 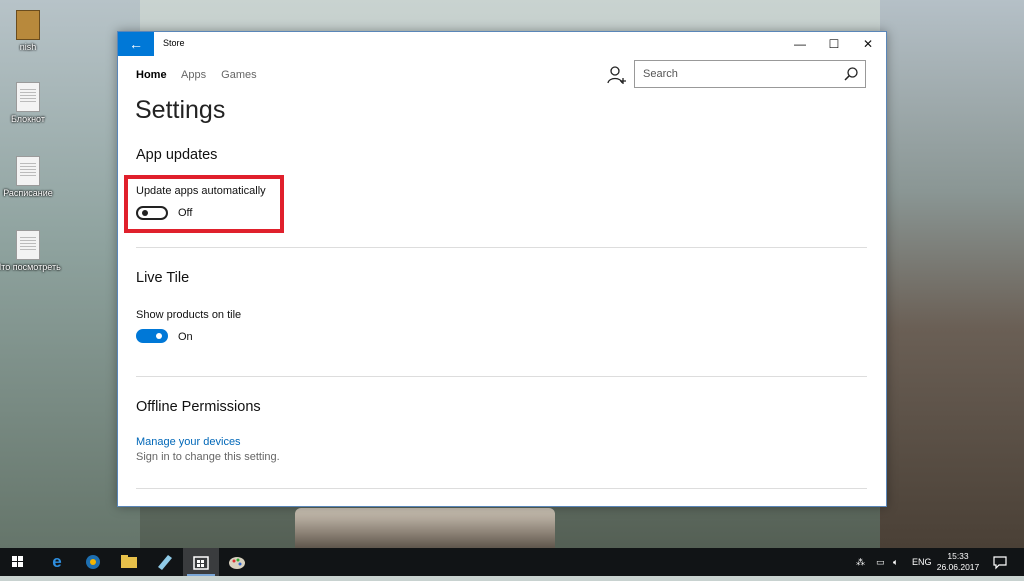 I want to click on close-button: ✕, so click(x=868, y=44).